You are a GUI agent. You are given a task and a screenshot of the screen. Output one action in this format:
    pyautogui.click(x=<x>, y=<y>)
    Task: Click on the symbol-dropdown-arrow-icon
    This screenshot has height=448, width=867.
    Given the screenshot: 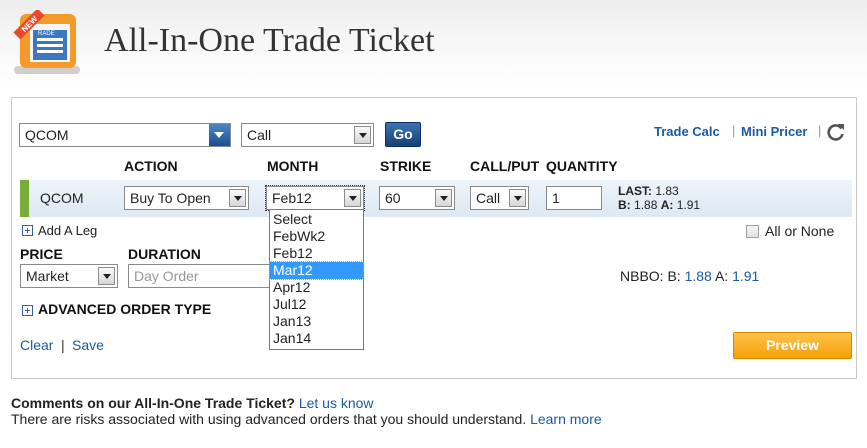 What is the action you would take?
    pyautogui.click(x=219, y=135)
    